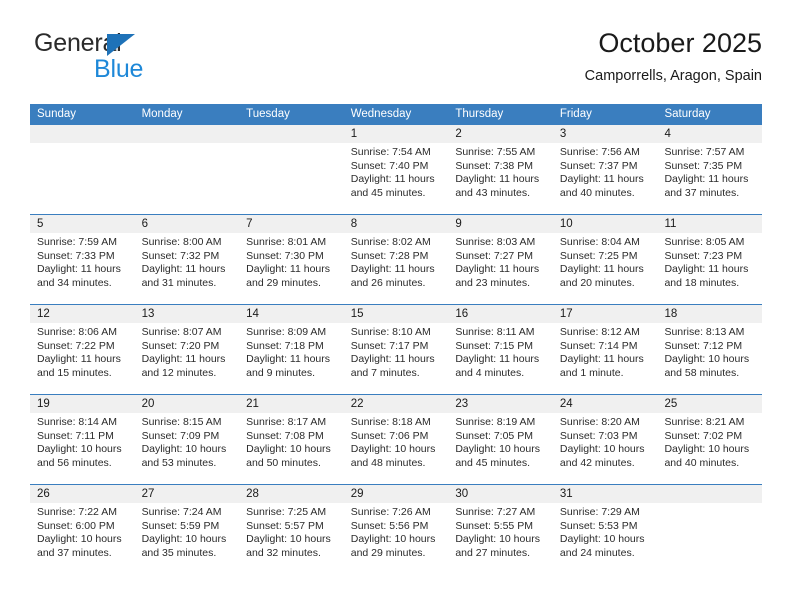 This screenshot has height=612, width=792. Describe the element at coordinates (82, 224) in the screenshot. I see `day-number: 5` at that location.